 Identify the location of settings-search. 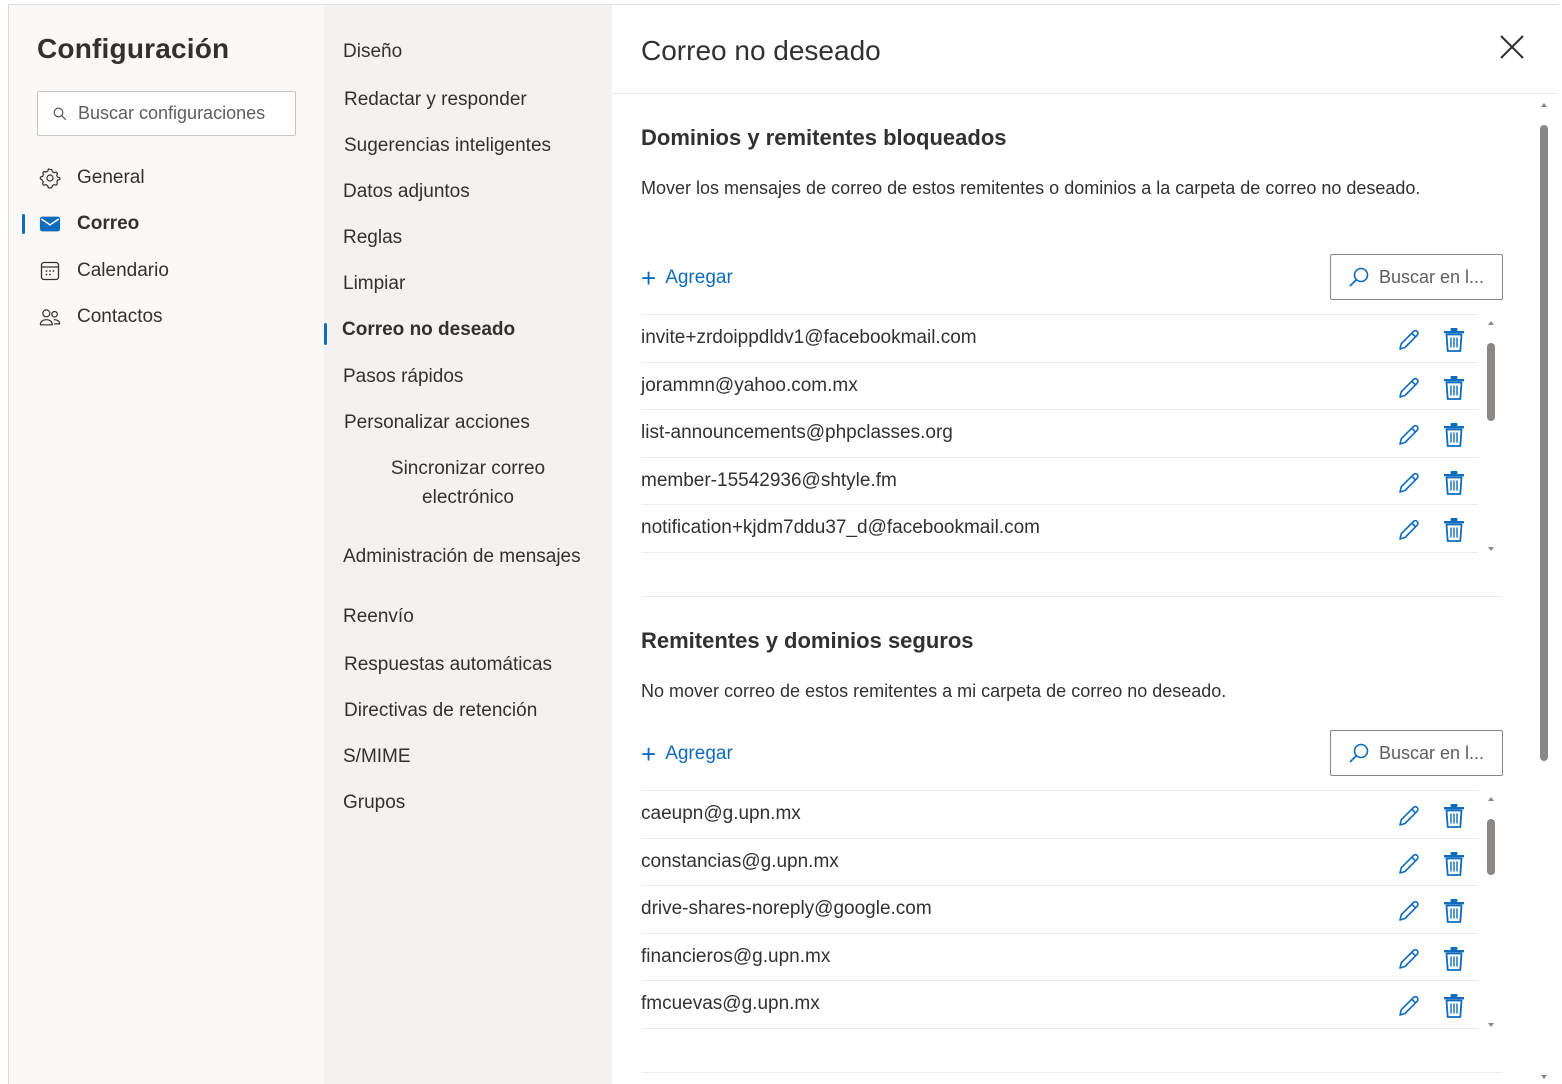
(166, 113).